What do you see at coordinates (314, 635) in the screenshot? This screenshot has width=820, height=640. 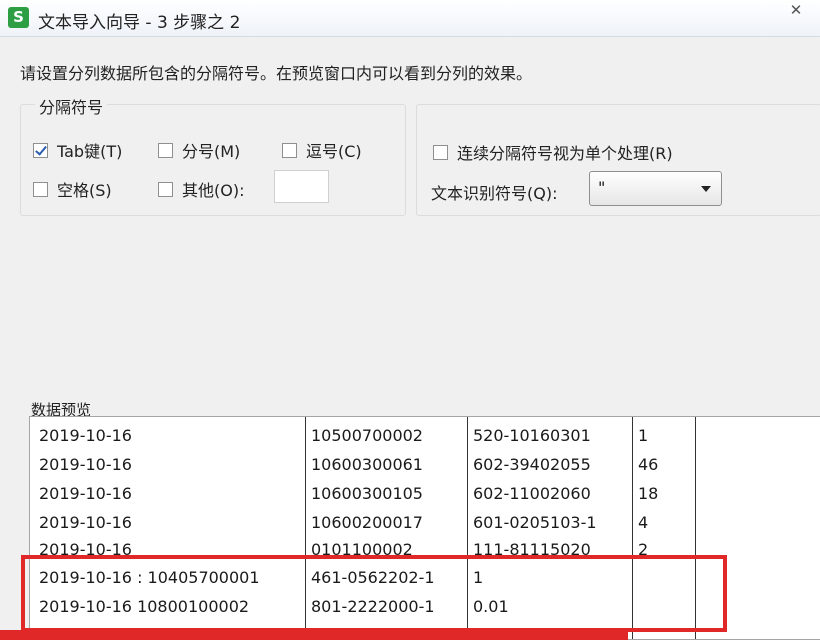 I see `highlight-stripe` at bounding box center [314, 635].